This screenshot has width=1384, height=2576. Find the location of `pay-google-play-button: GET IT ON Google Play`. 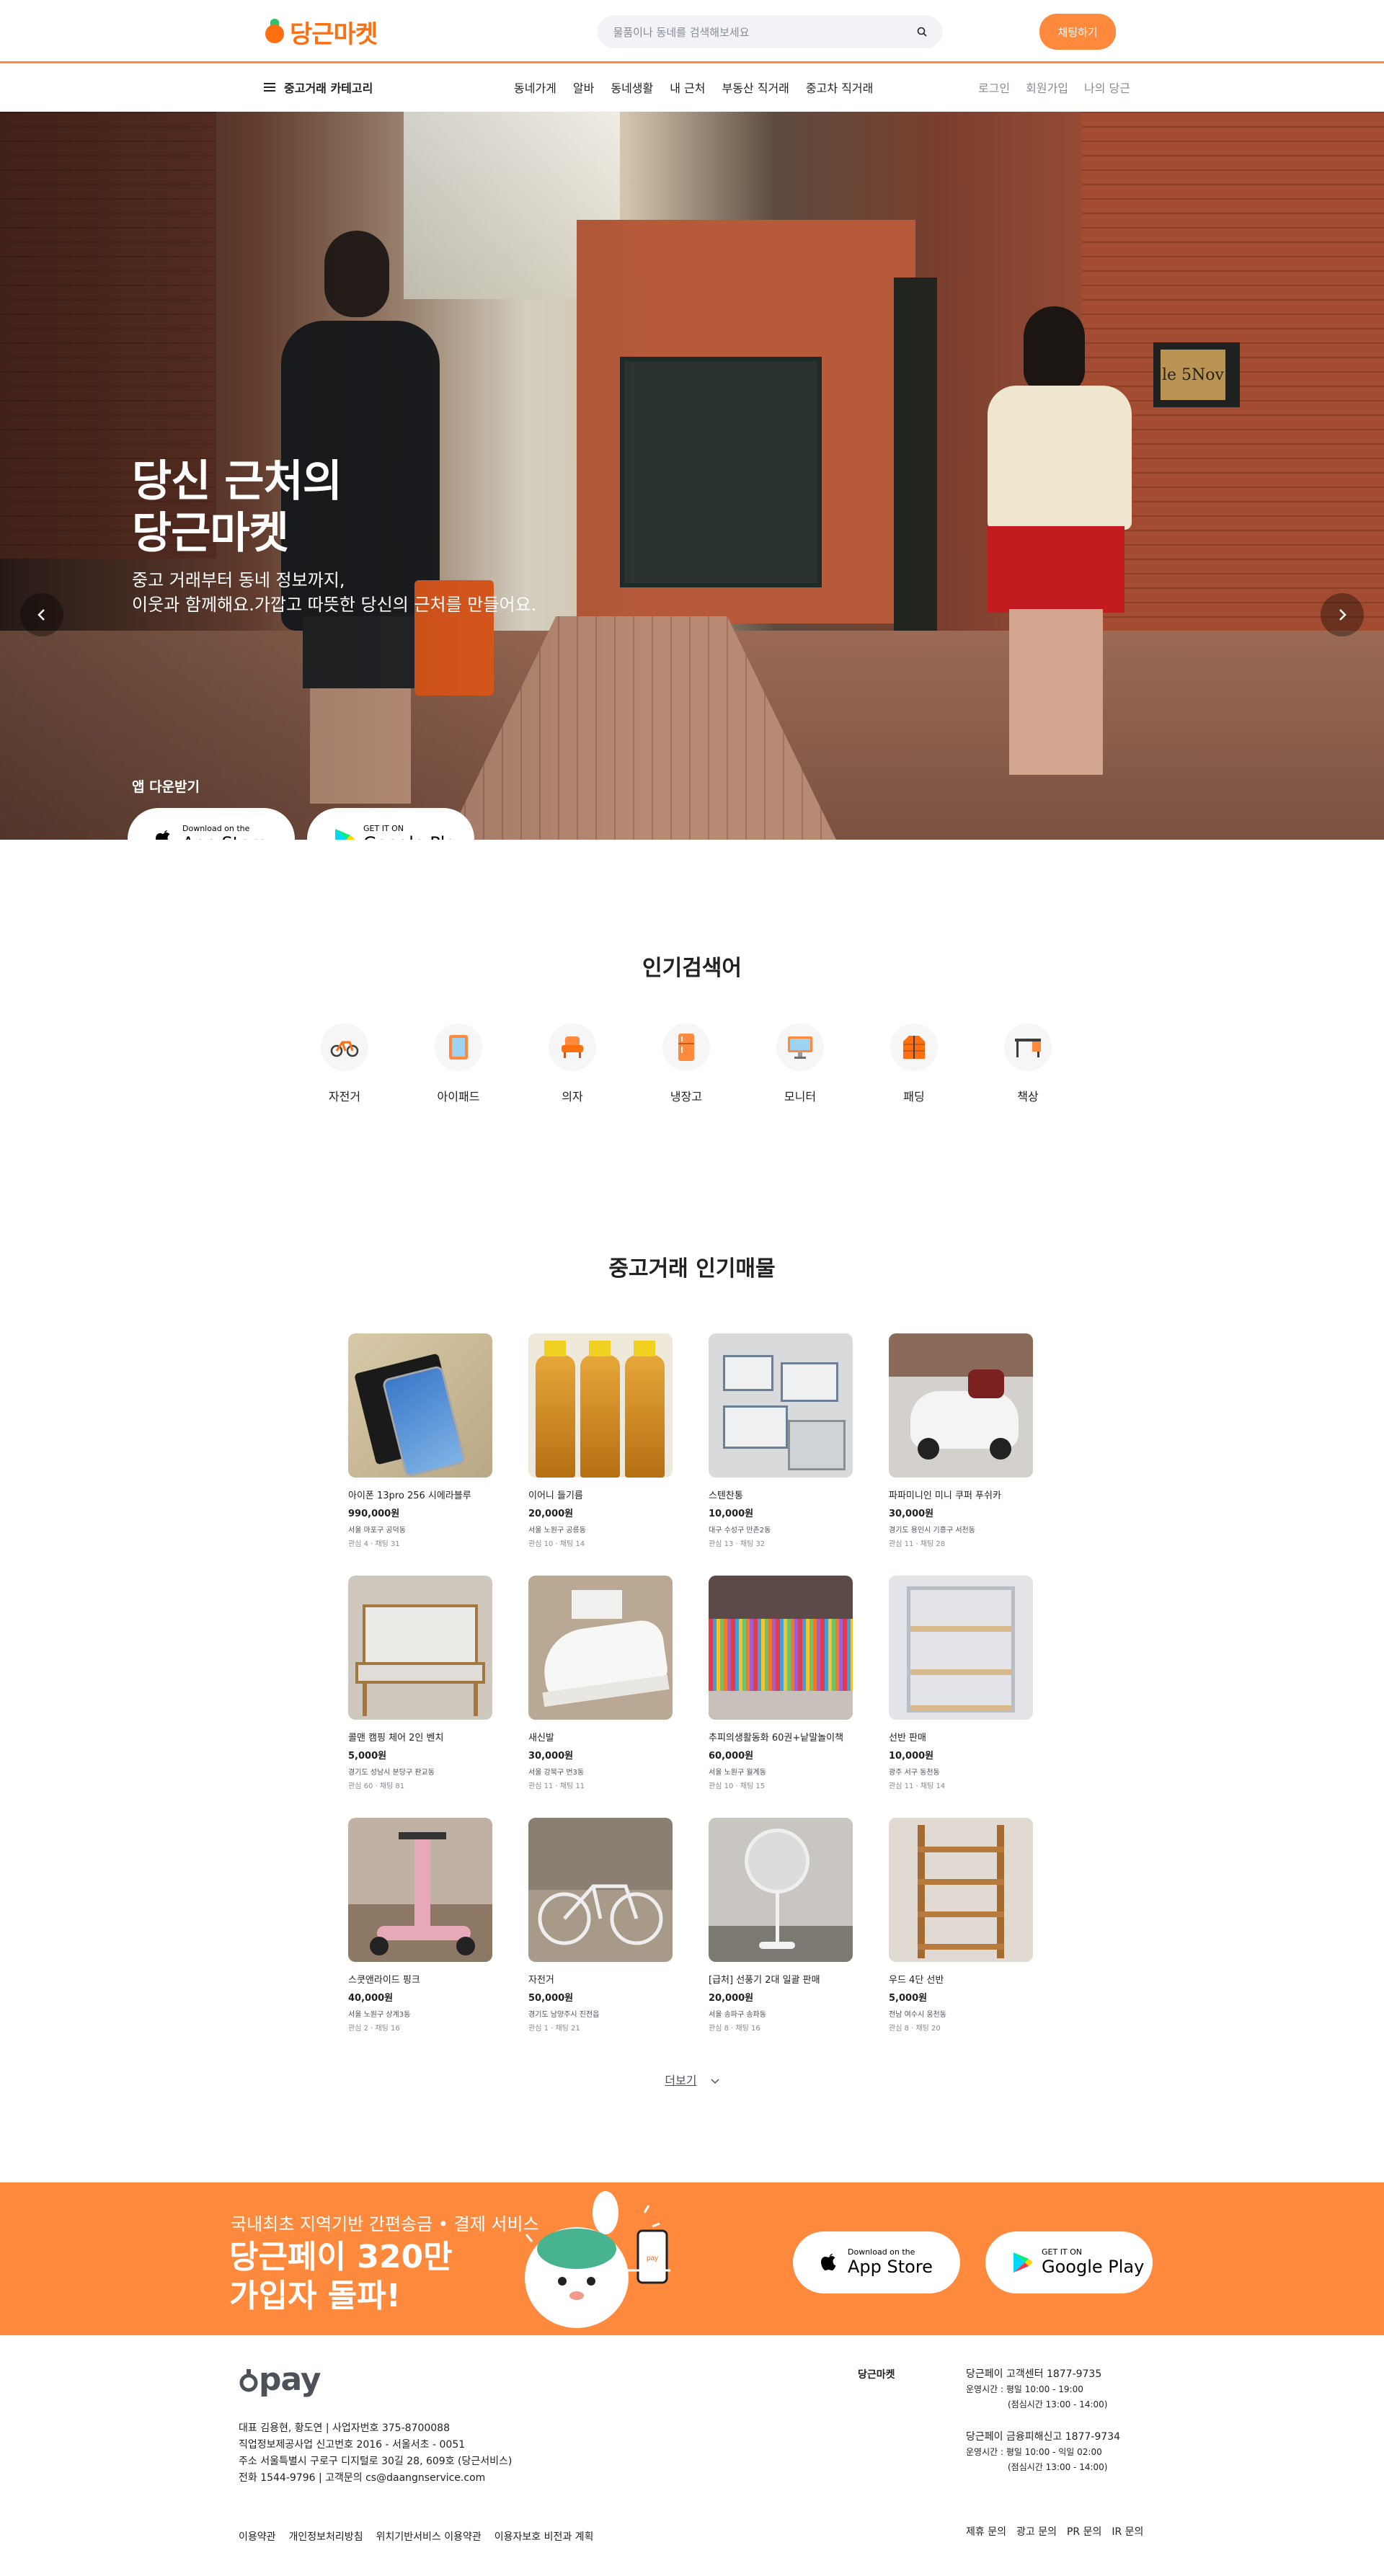

pay-google-play-button: GET IT ON Google Play is located at coordinates (1069, 2262).